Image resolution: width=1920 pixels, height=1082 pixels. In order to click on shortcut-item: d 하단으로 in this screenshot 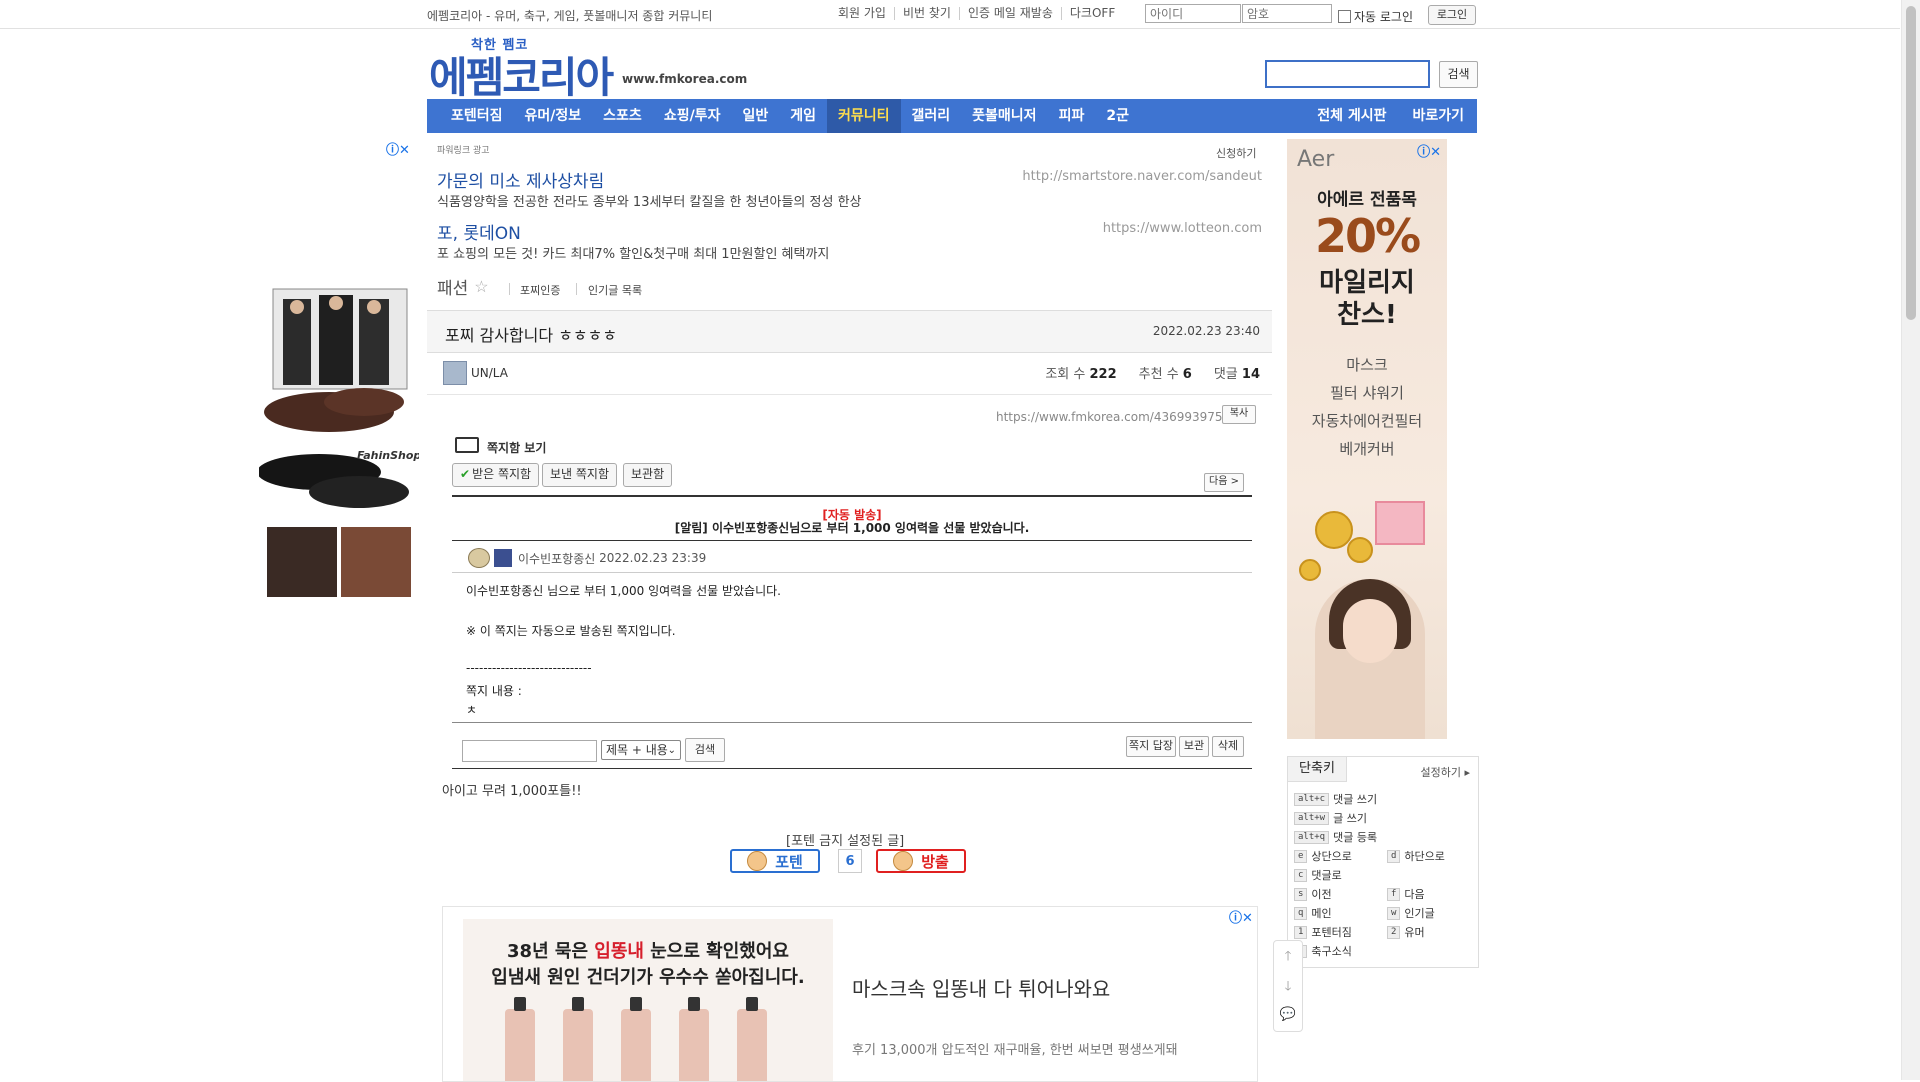, I will do `click(1416, 856)`.